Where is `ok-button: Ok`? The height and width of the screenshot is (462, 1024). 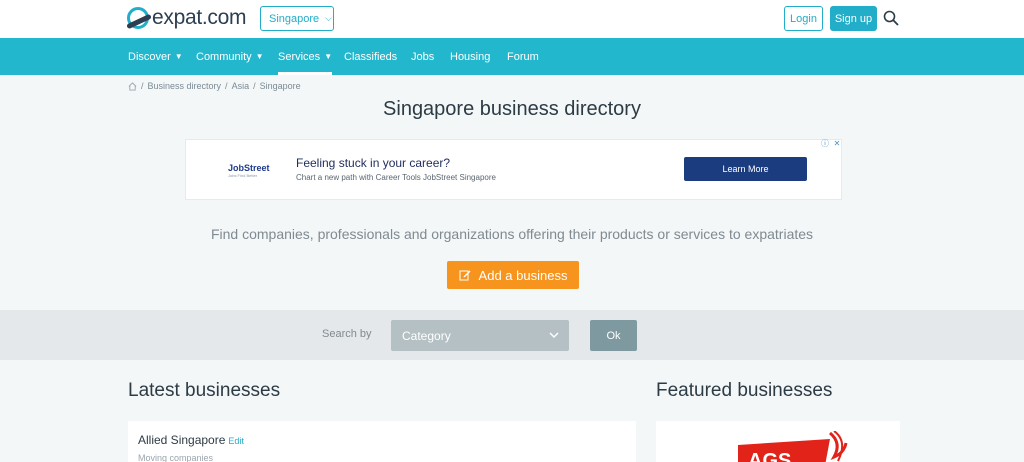
ok-button: Ok is located at coordinates (613, 335).